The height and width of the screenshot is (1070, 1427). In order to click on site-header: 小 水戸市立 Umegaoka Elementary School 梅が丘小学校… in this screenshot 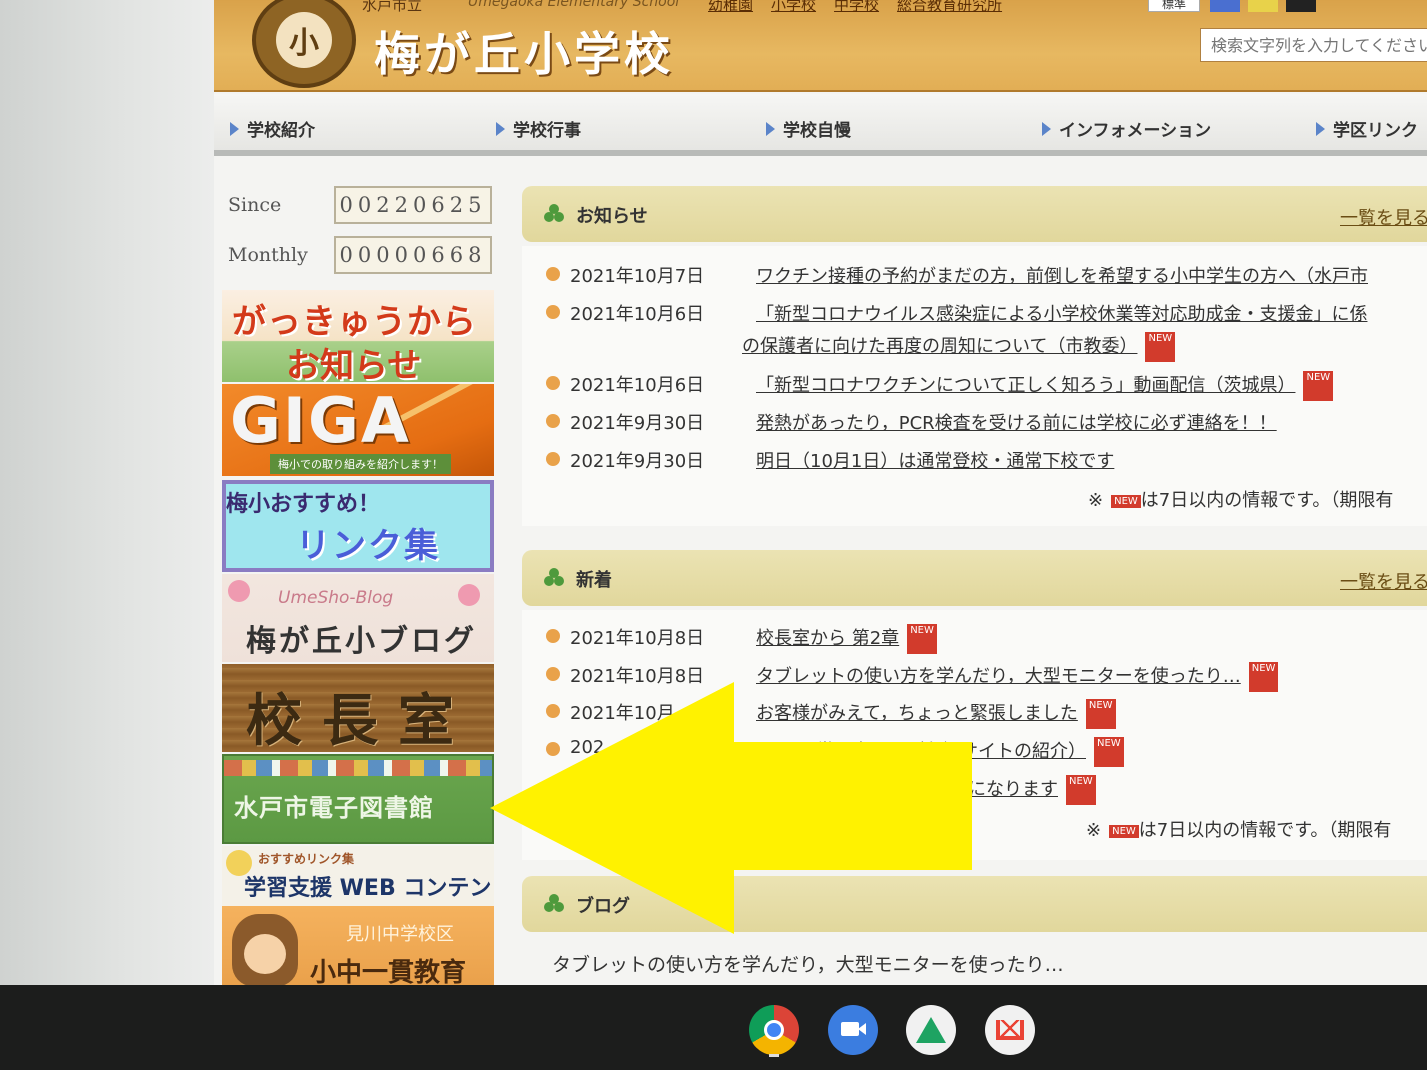, I will do `click(820, 46)`.